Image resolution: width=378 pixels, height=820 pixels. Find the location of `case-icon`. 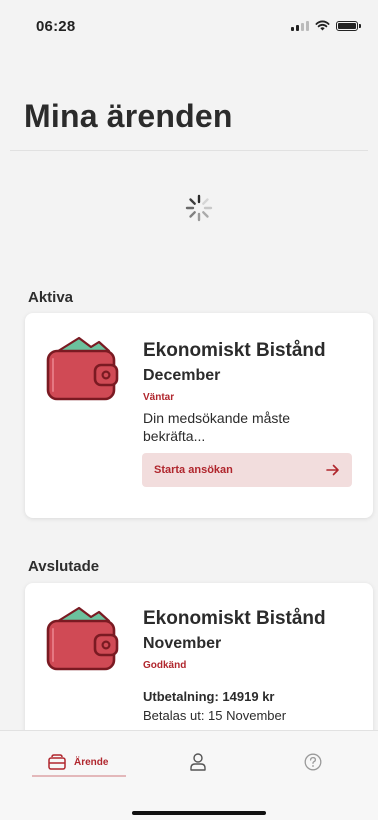

case-icon is located at coordinates (57, 762).